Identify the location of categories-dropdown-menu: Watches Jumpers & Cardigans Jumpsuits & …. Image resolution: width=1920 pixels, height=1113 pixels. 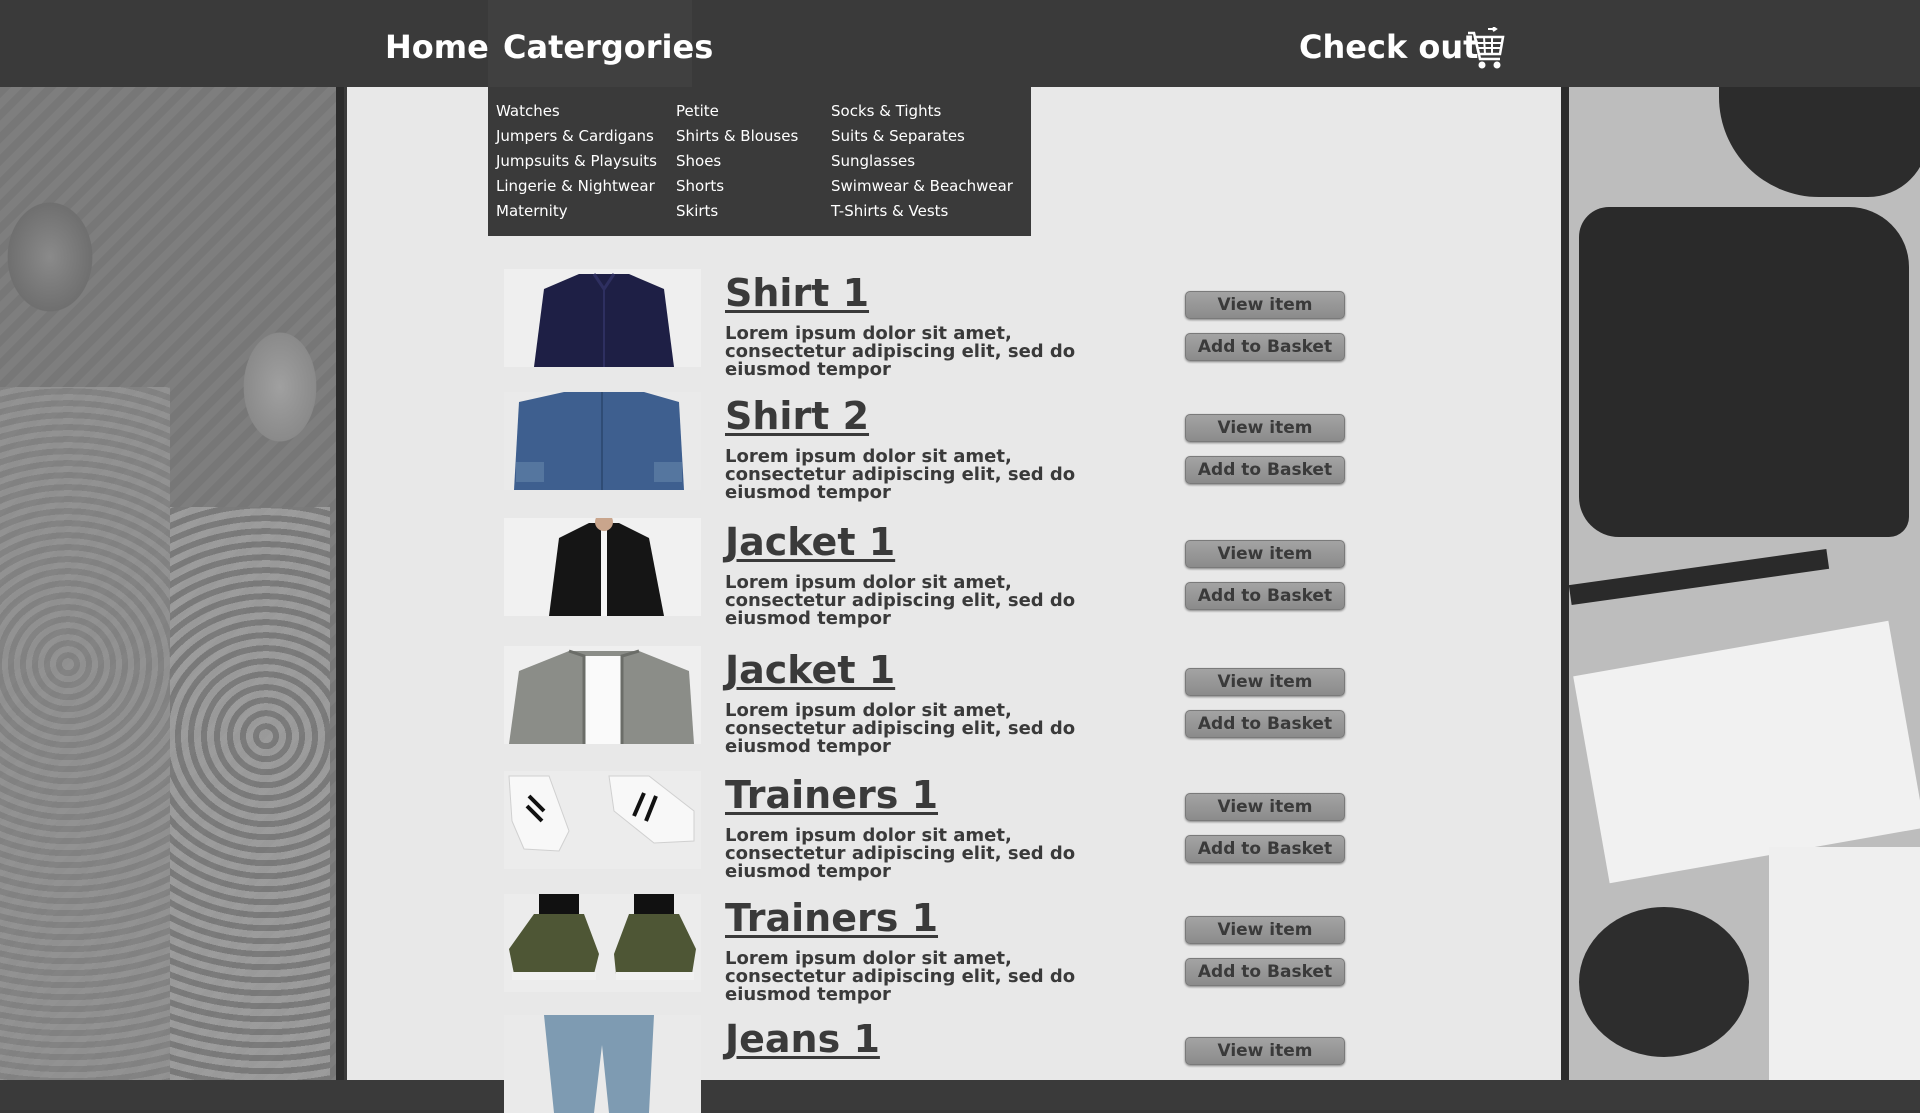
(759, 161).